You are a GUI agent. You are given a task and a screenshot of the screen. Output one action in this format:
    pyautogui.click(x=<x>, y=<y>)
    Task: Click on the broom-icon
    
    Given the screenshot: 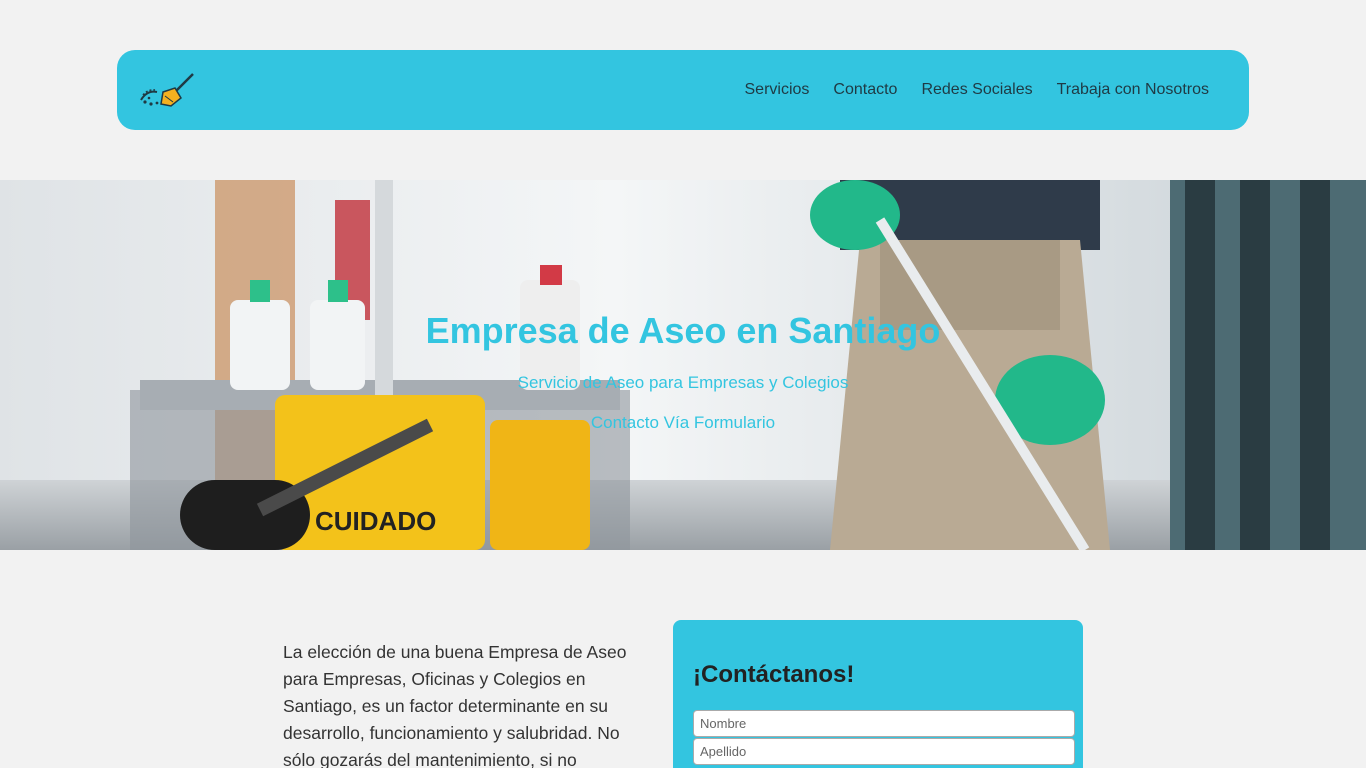 What is the action you would take?
    pyautogui.click(x=167, y=90)
    